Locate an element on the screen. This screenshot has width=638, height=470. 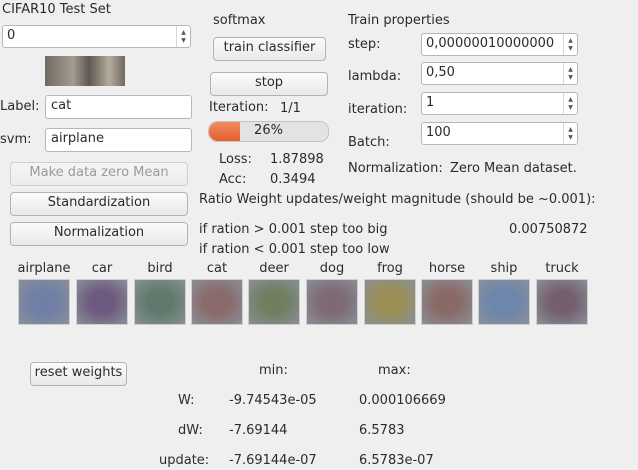
class-label: cat is located at coordinates (217, 268).